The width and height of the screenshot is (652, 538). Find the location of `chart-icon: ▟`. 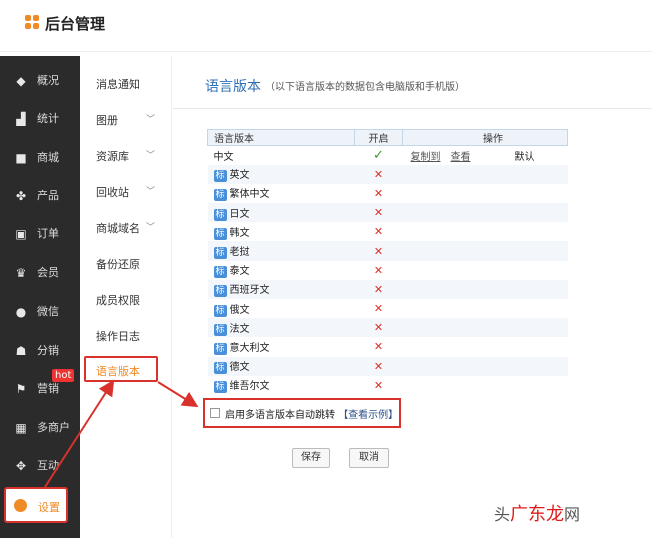

chart-icon: ▟ is located at coordinates (21, 119).